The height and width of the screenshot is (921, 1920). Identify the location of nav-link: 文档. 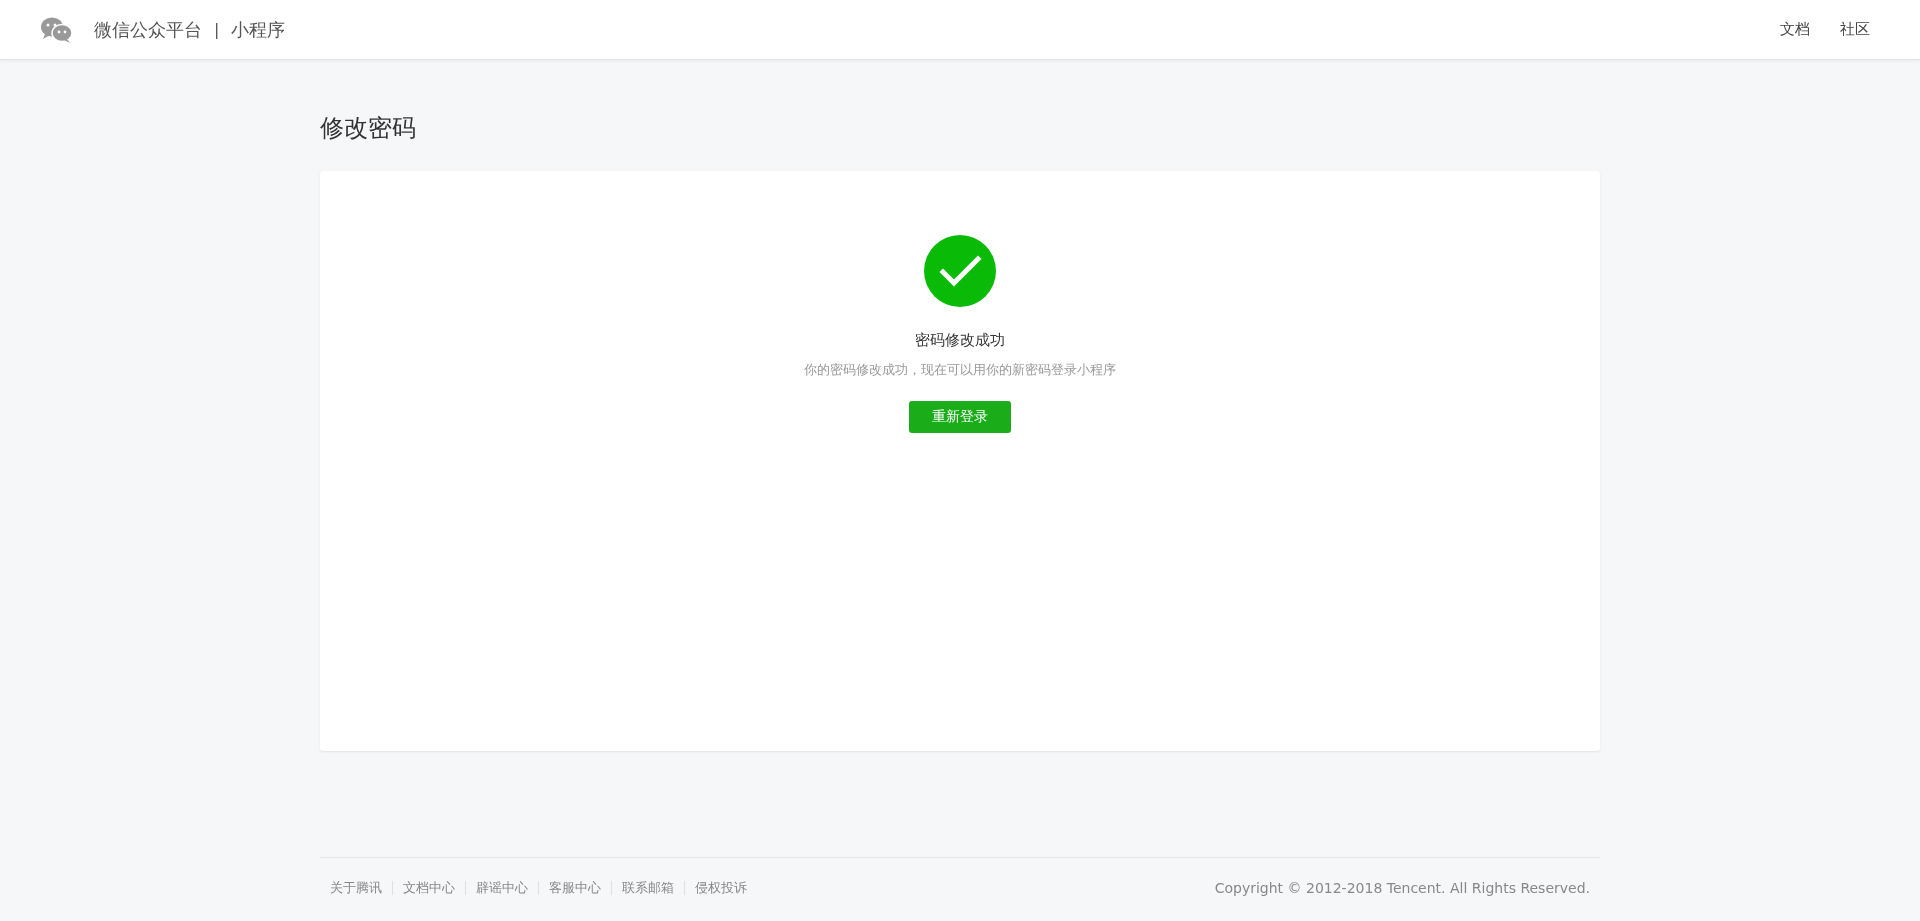
(1795, 29).